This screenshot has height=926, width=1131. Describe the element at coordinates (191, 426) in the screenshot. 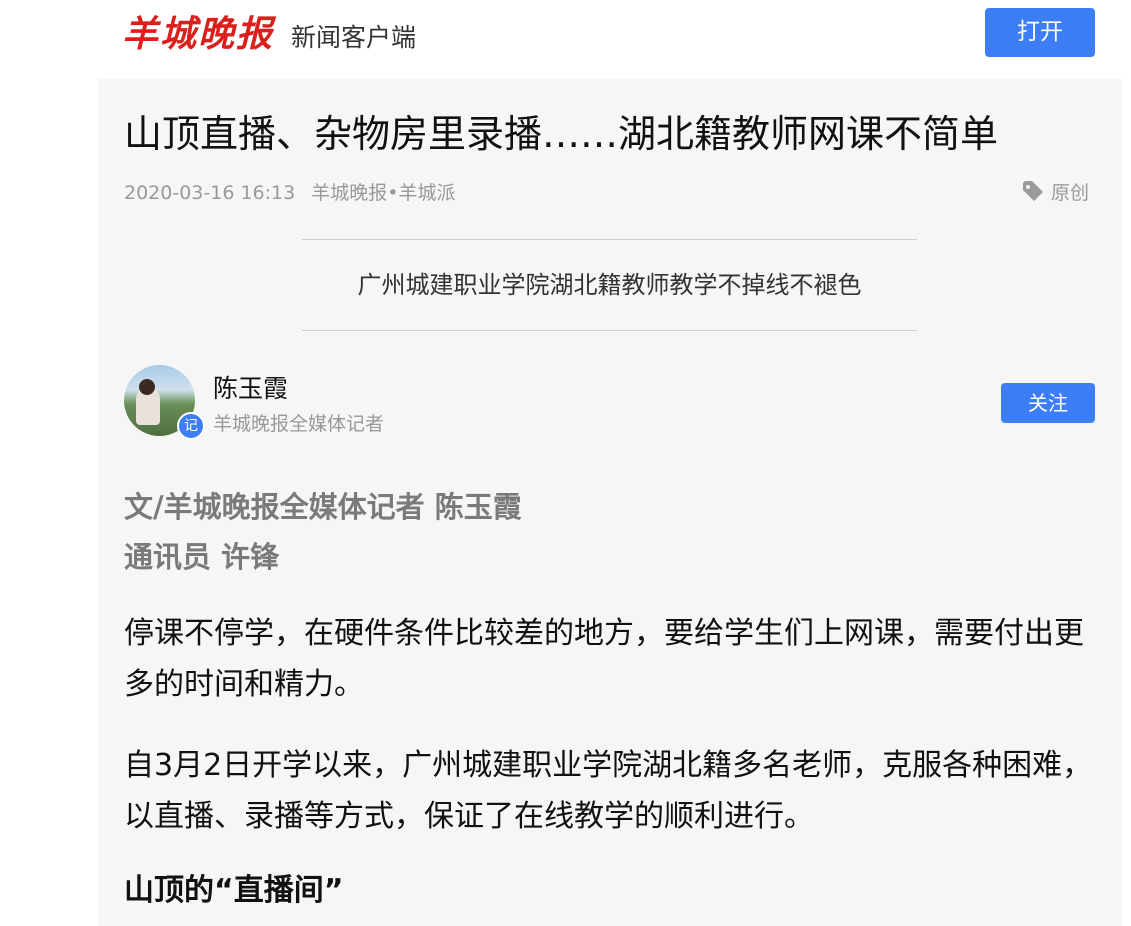

I see `reporter-badge-icon: 记` at that location.